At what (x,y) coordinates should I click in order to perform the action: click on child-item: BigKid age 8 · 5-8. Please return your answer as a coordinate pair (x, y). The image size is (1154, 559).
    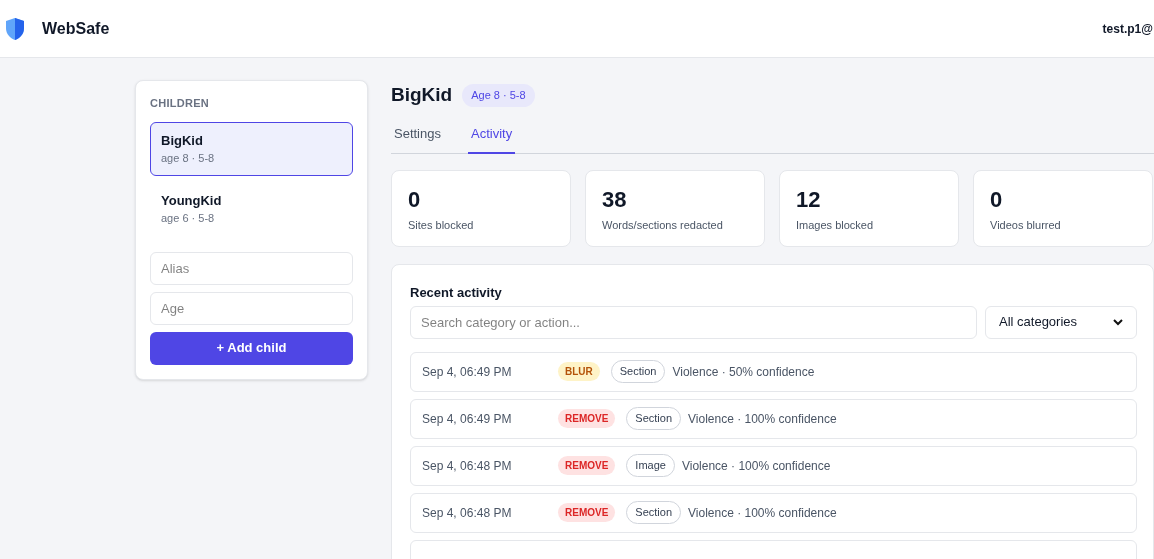
    Looking at the image, I should click on (251, 148).